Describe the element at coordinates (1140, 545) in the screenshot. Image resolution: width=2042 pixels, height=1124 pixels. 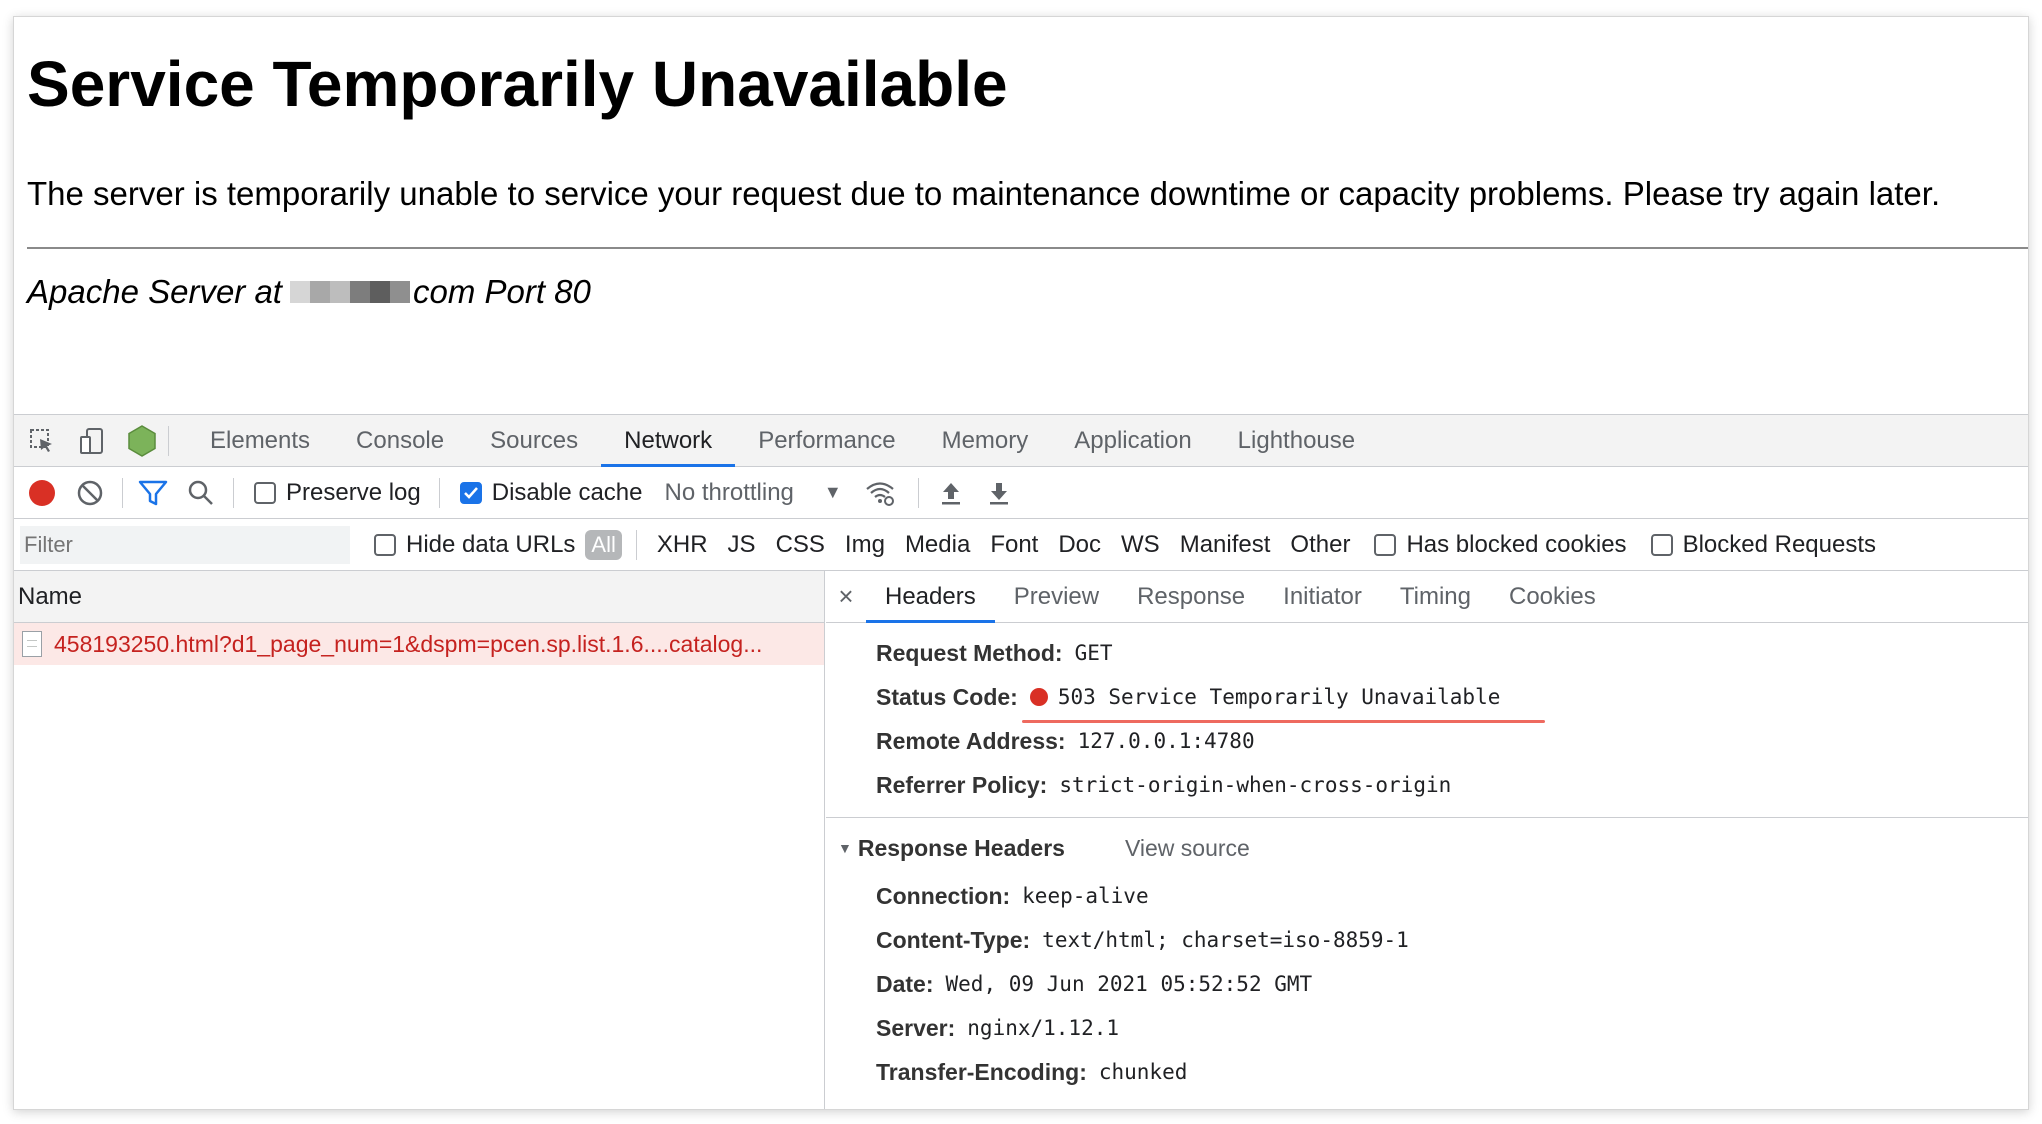
I see `filter-type-ws: WS` at that location.